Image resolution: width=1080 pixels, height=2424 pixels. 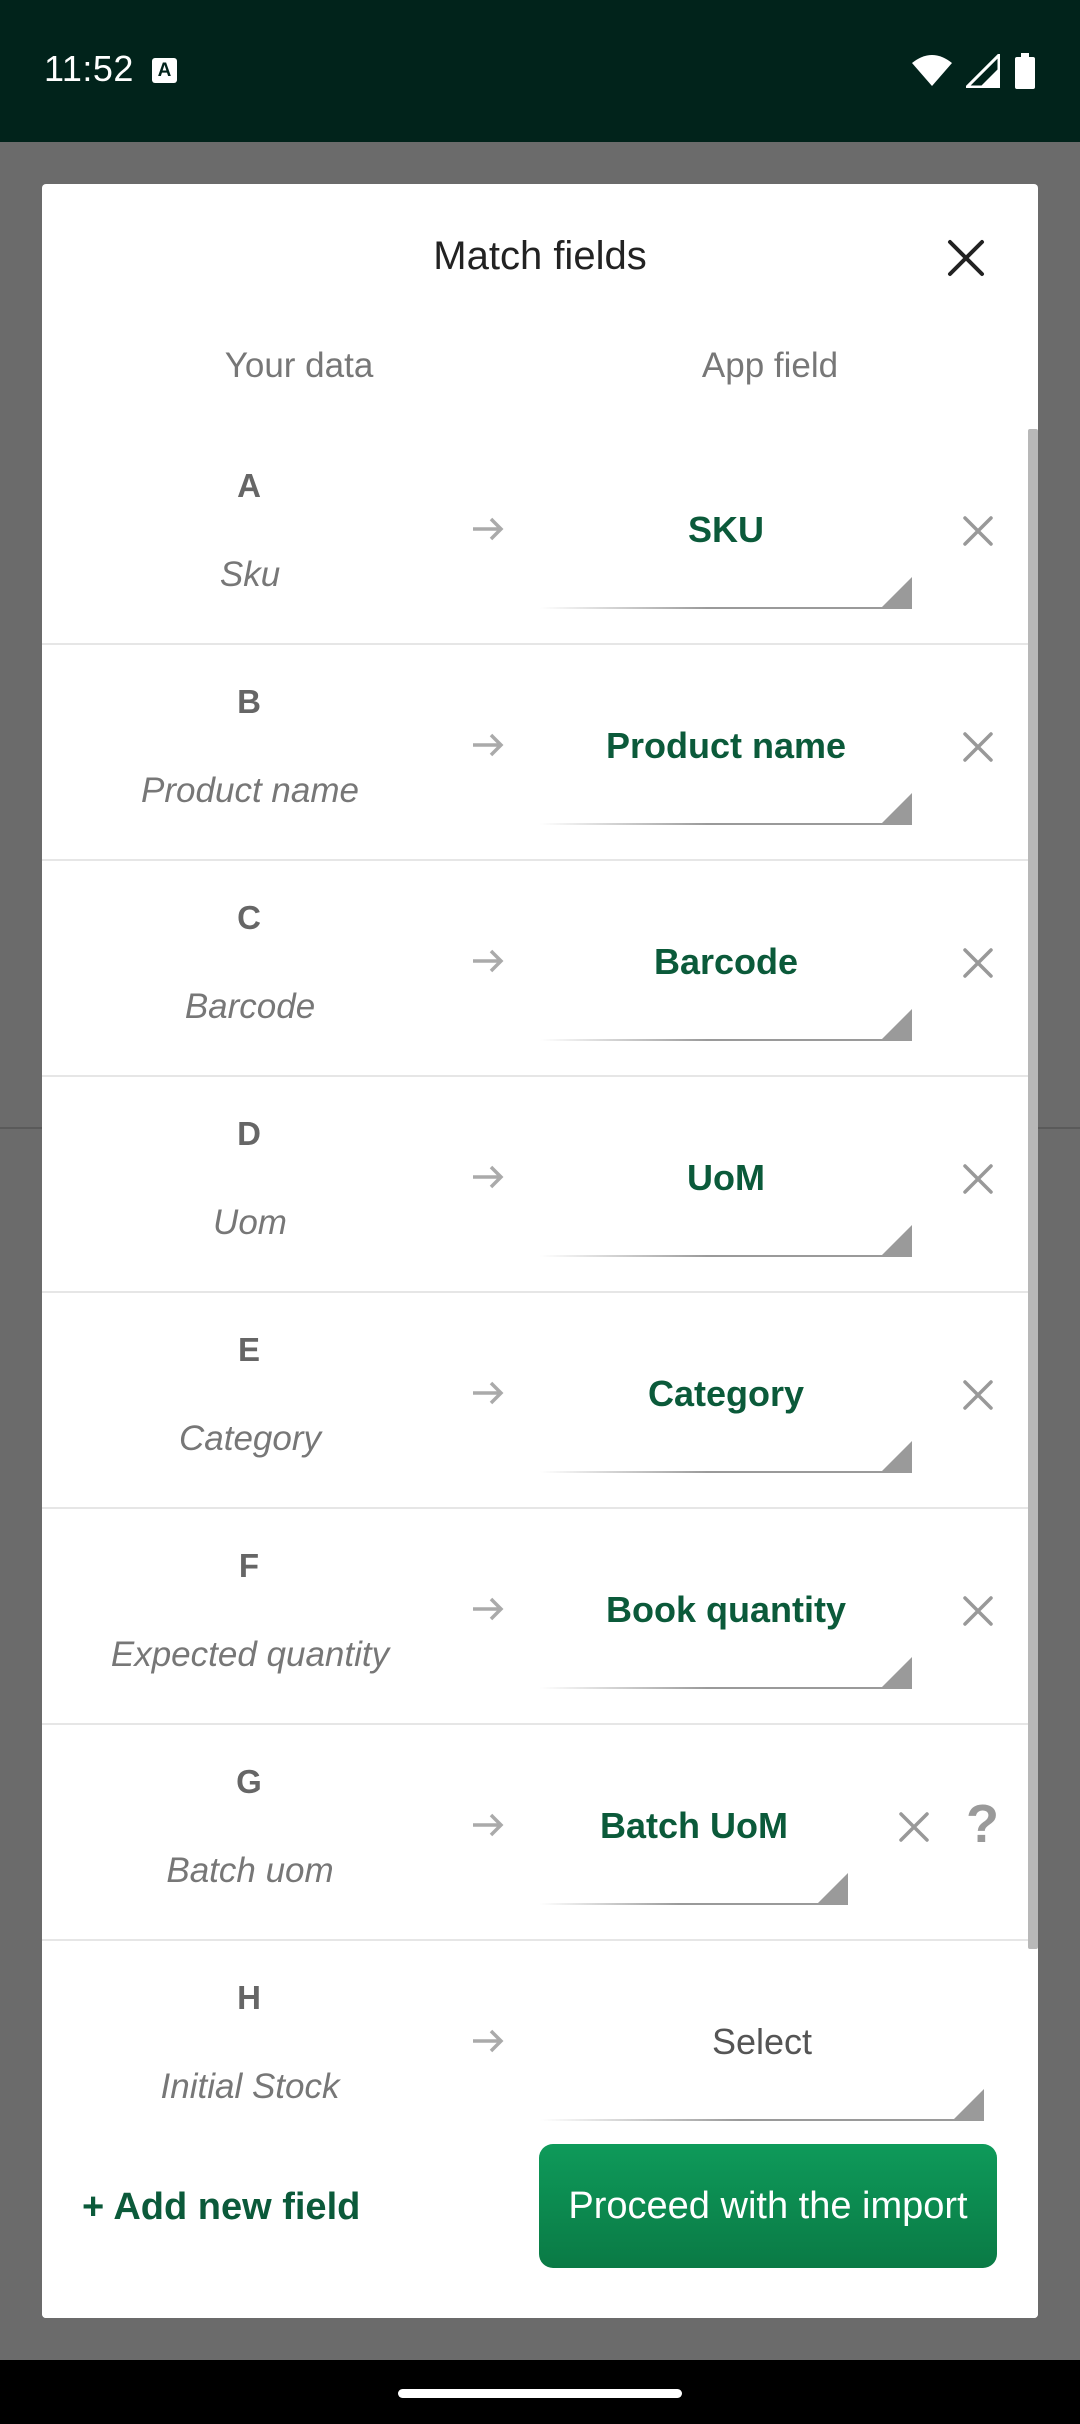 What do you see at coordinates (249, 1781) in the screenshot?
I see `column-letter: G` at bounding box center [249, 1781].